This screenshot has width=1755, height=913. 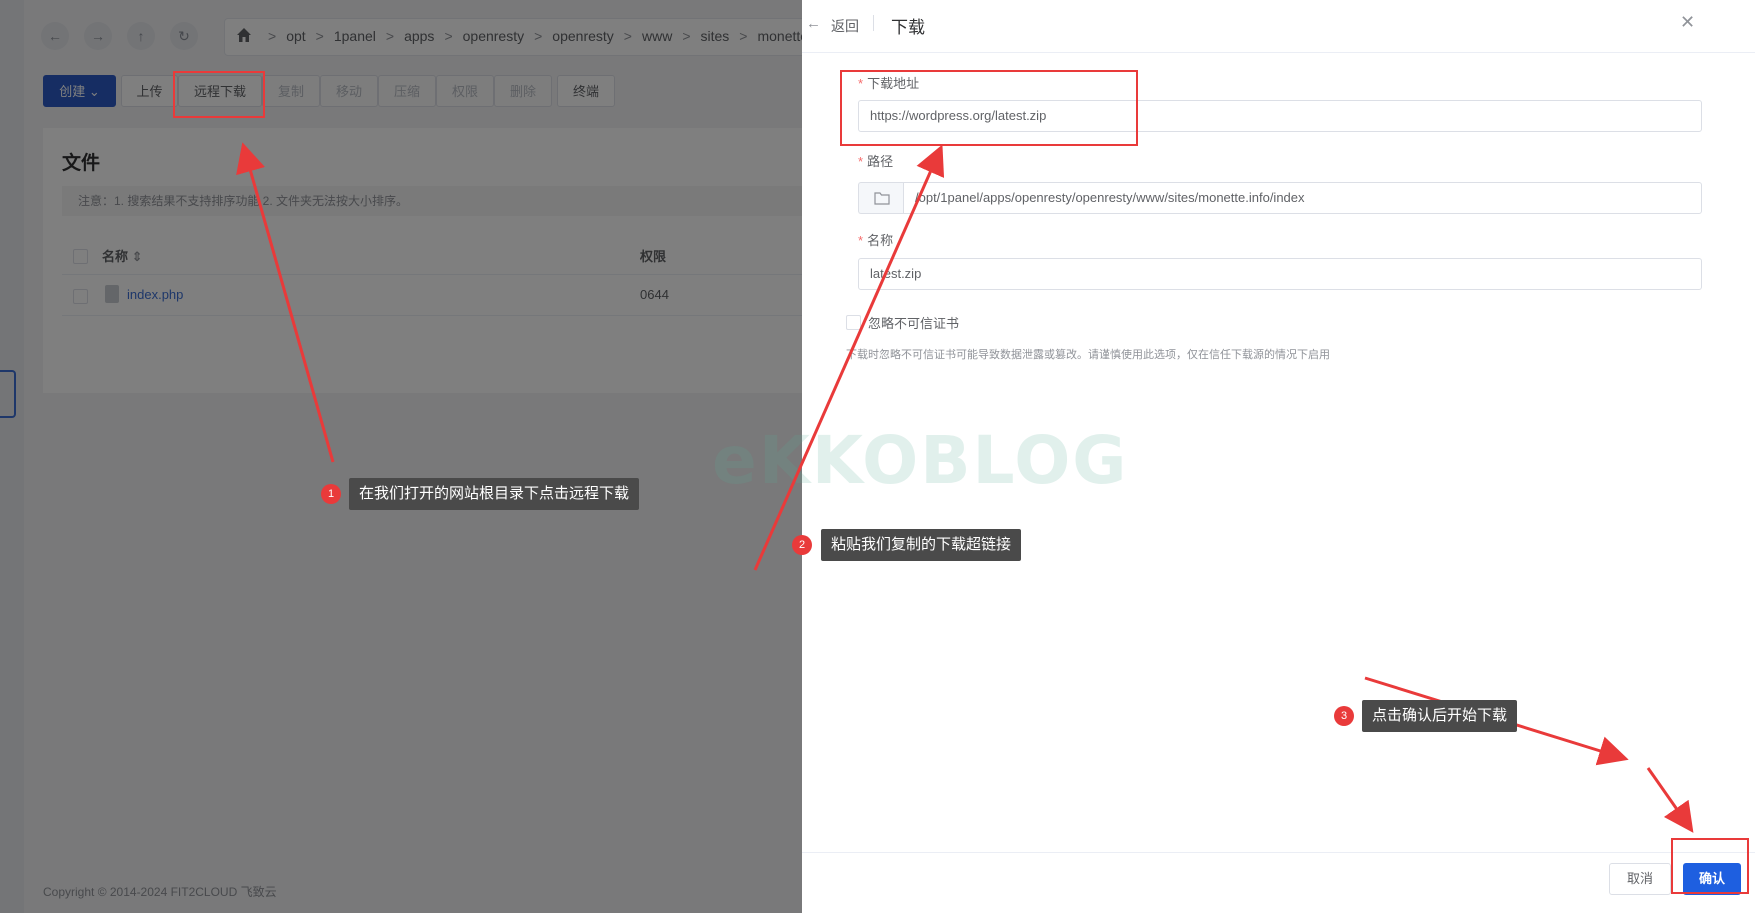 What do you see at coordinates (494, 494) in the screenshot?
I see `annotation-callout-1: 在我们打开的网站根目录下点击远程下载` at bounding box center [494, 494].